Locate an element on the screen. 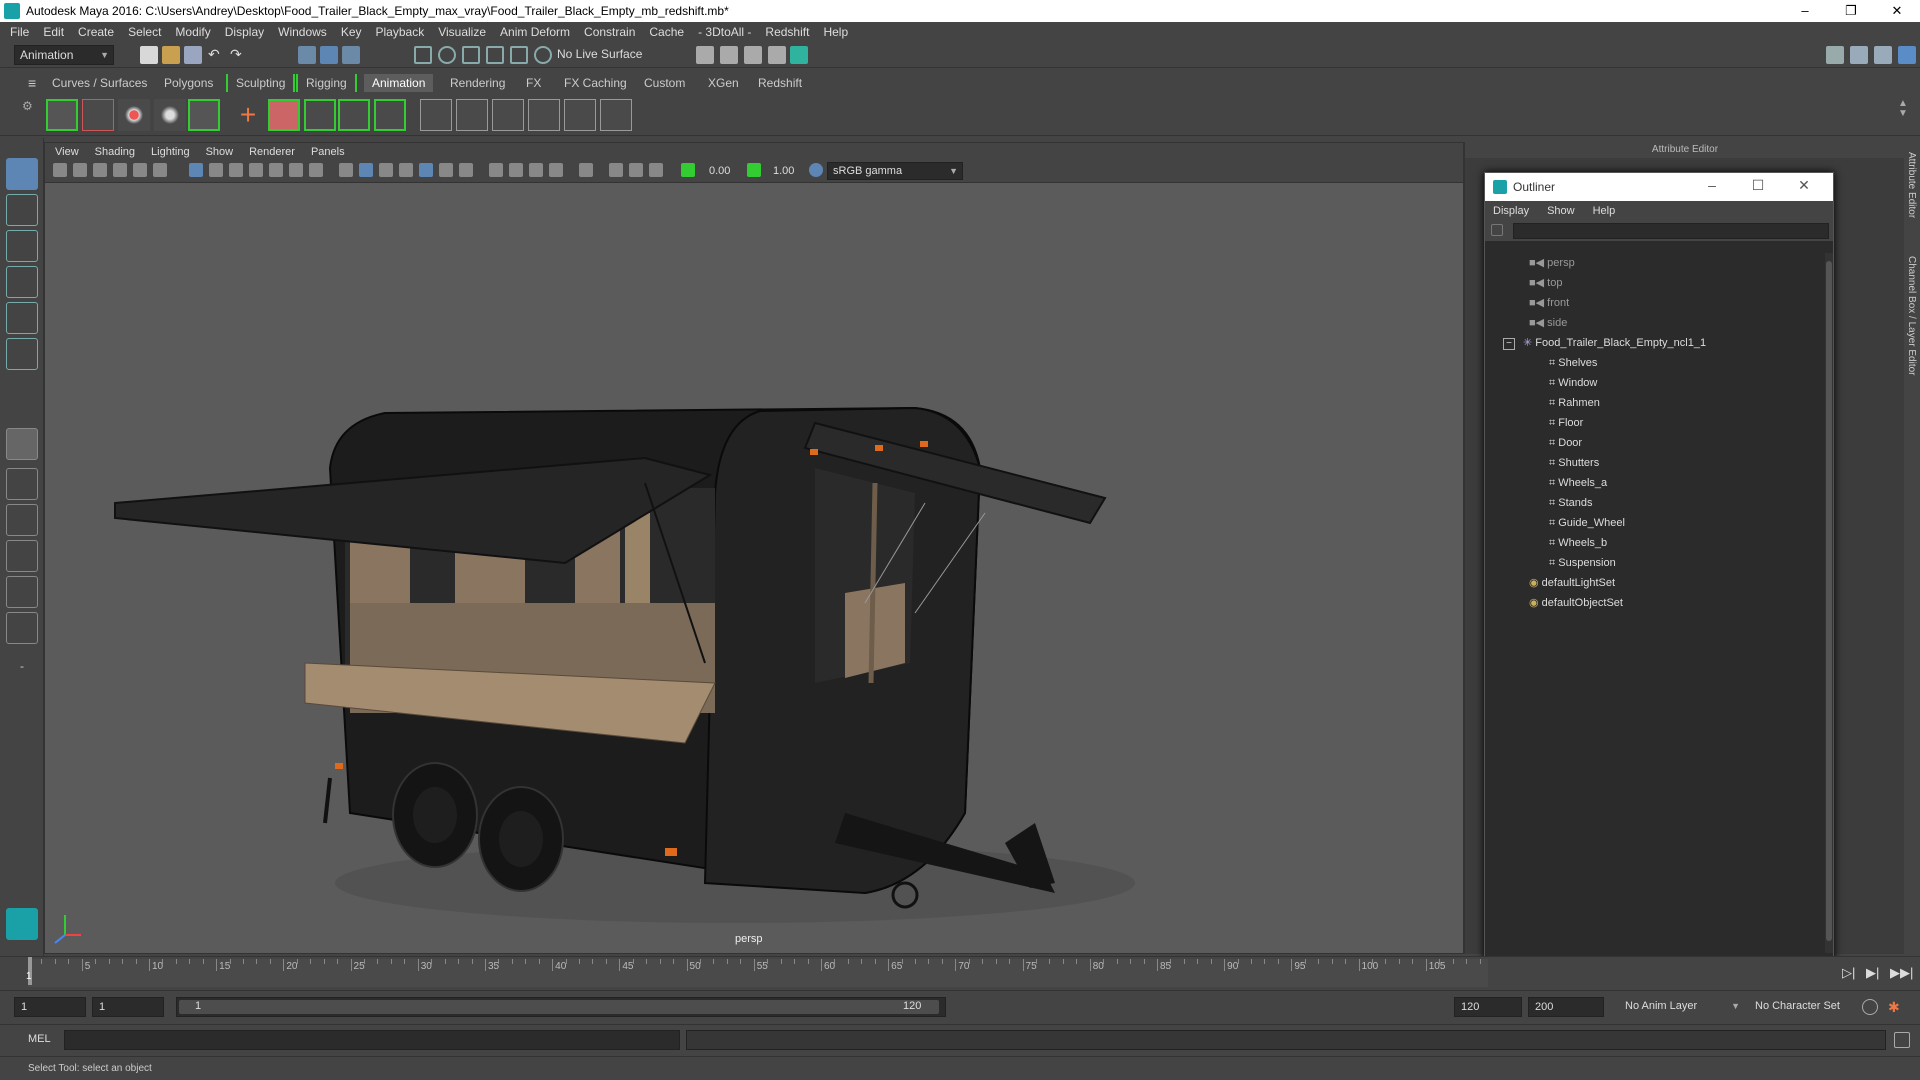  snap-point-icon is located at coordinates (471, 55).